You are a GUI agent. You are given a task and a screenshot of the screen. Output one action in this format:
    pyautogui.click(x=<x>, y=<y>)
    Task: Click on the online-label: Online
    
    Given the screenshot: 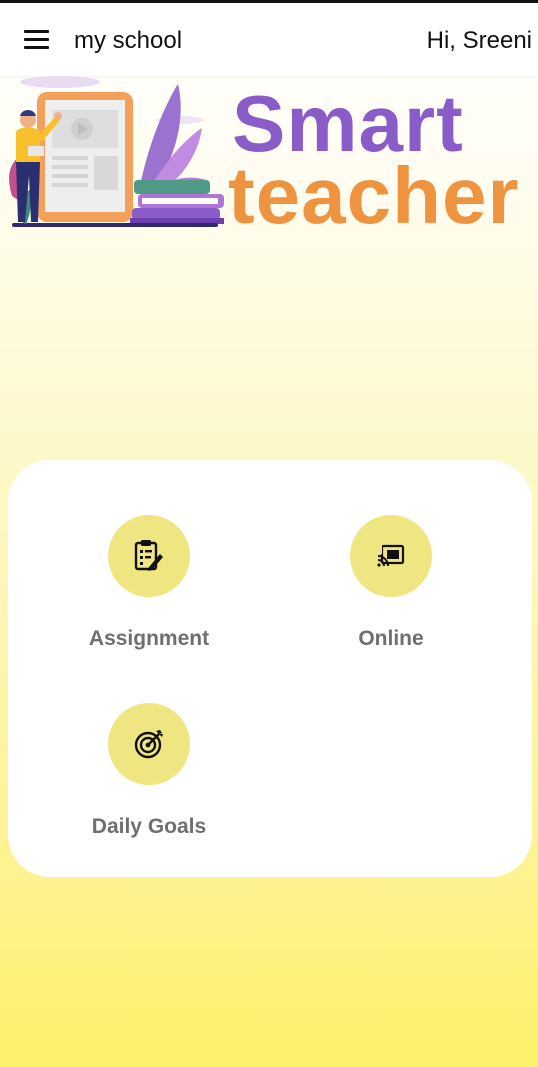 What is the action you would take?
    pyautogui.click(x=391, y=638)
    